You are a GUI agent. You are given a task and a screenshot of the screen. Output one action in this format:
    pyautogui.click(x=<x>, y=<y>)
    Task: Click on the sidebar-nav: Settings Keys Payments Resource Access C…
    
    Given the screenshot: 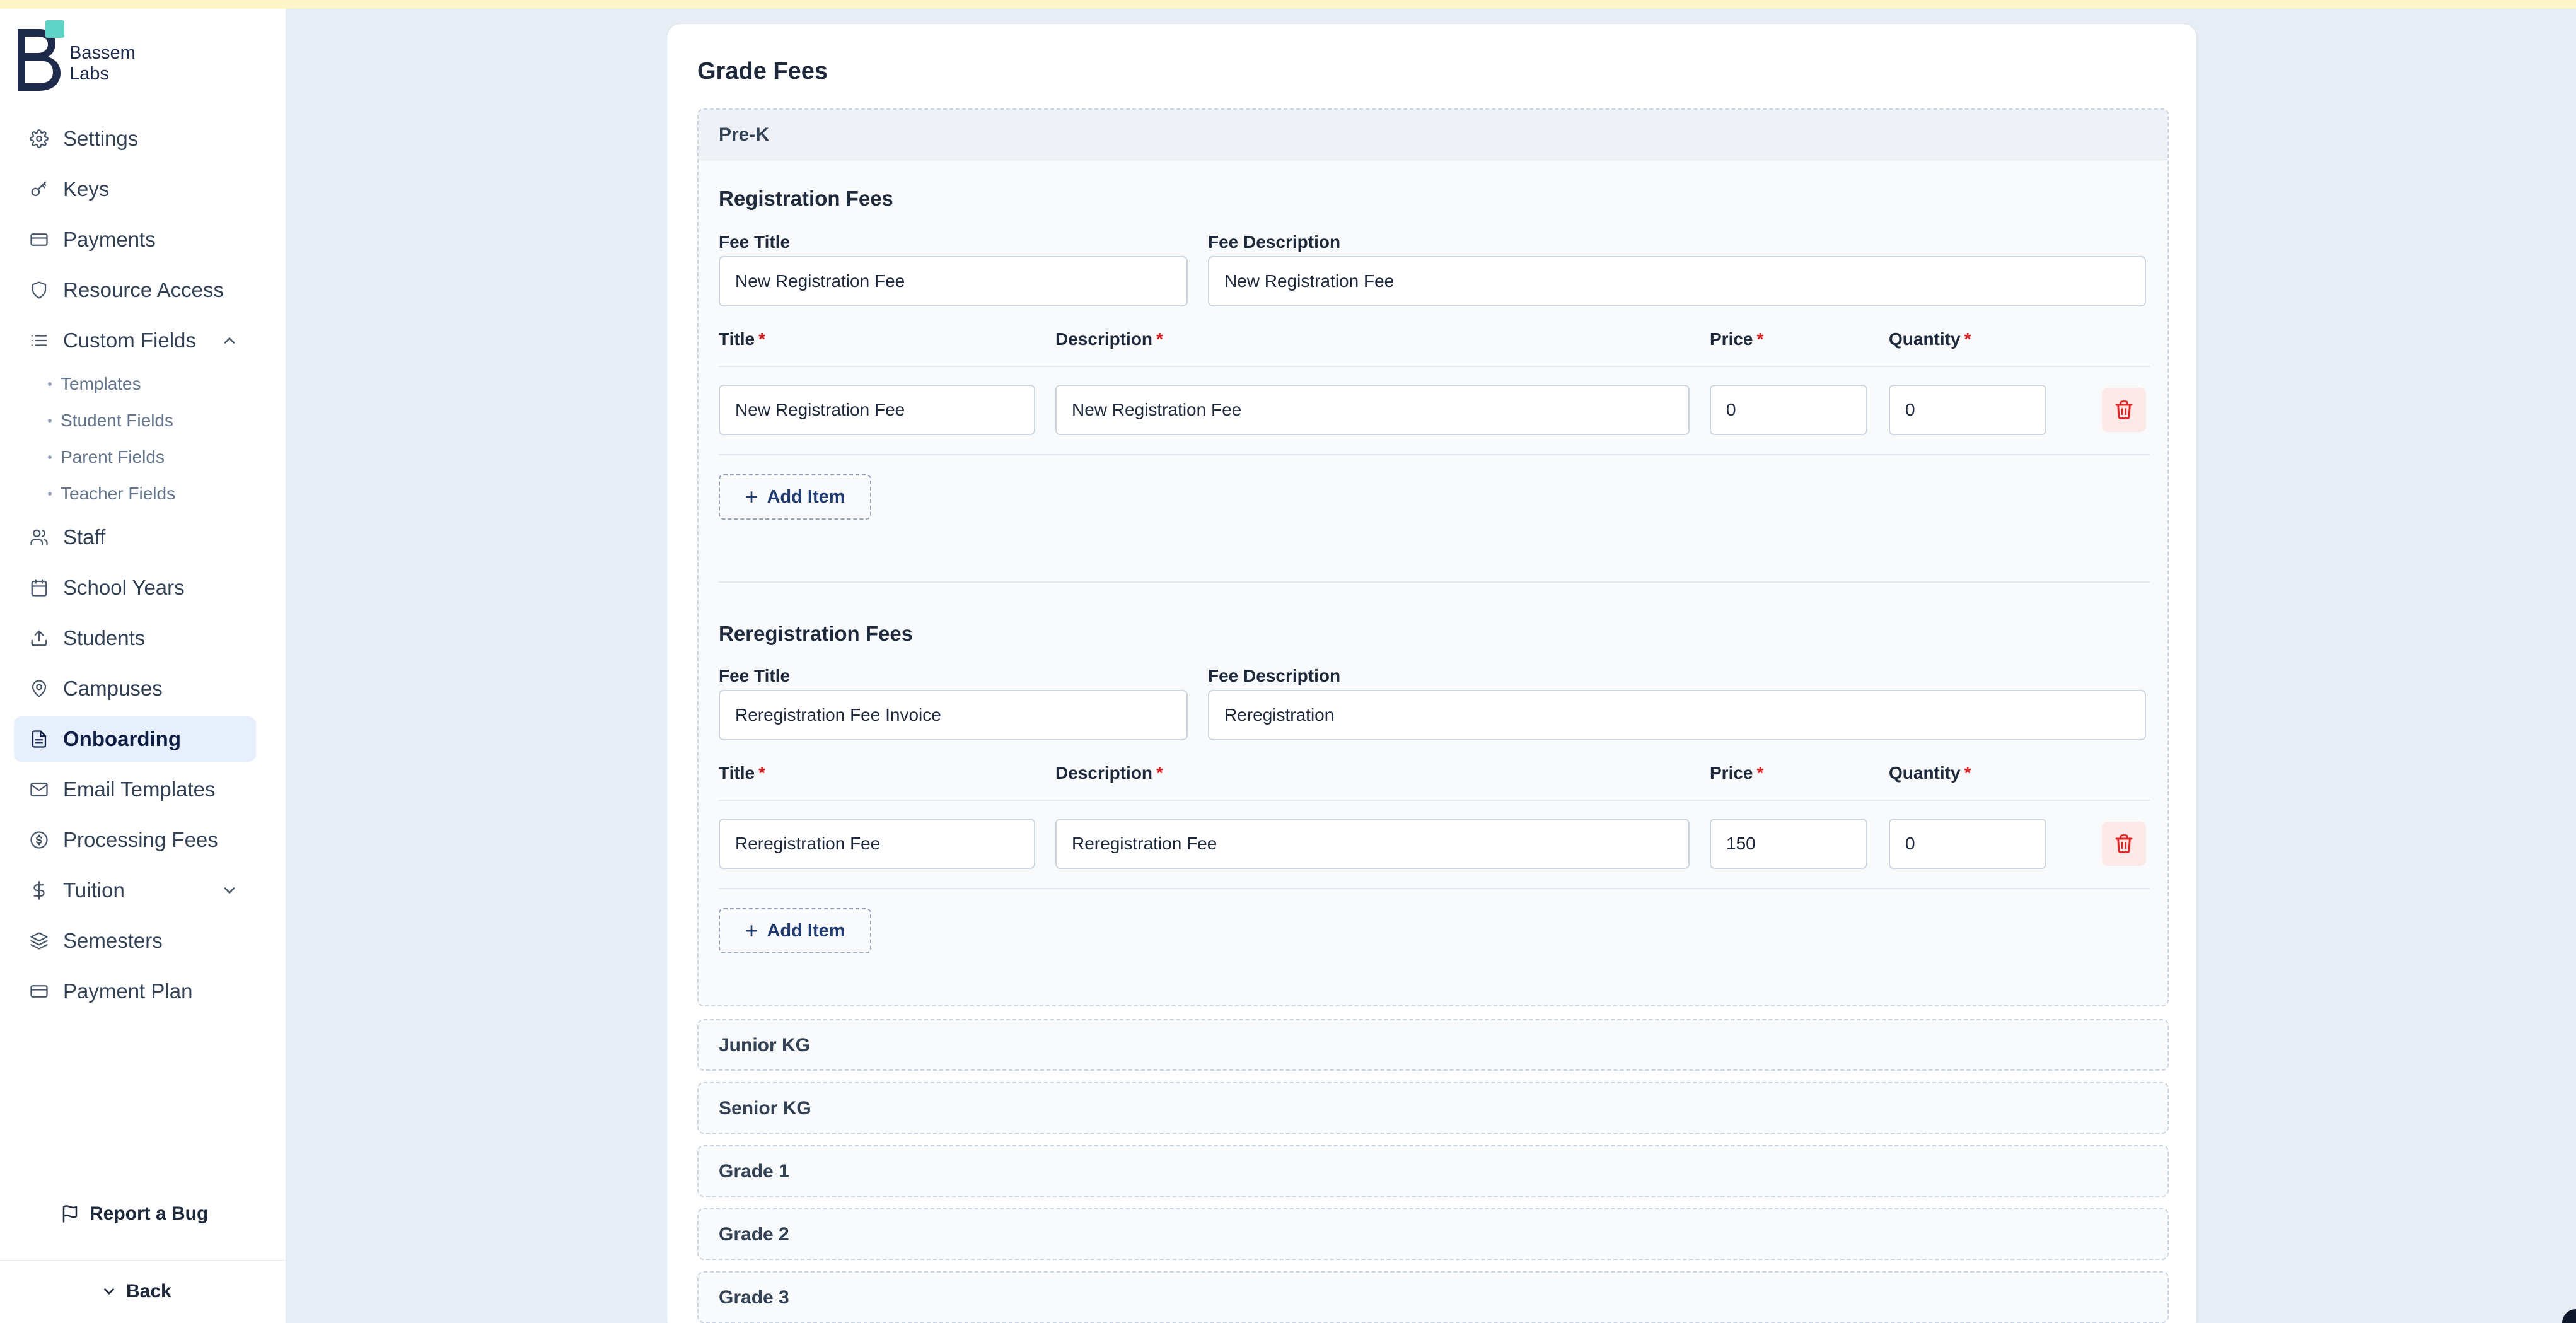 What is the action you would take?
    pyautogui.click(x=135, y=567)
    